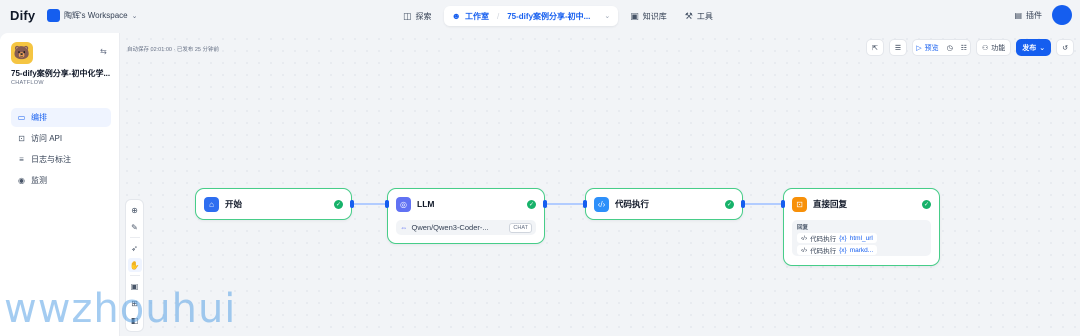  Describe the element at coordinates (763, 204) in the screenshot. I see `edge-code-answer` at that location.